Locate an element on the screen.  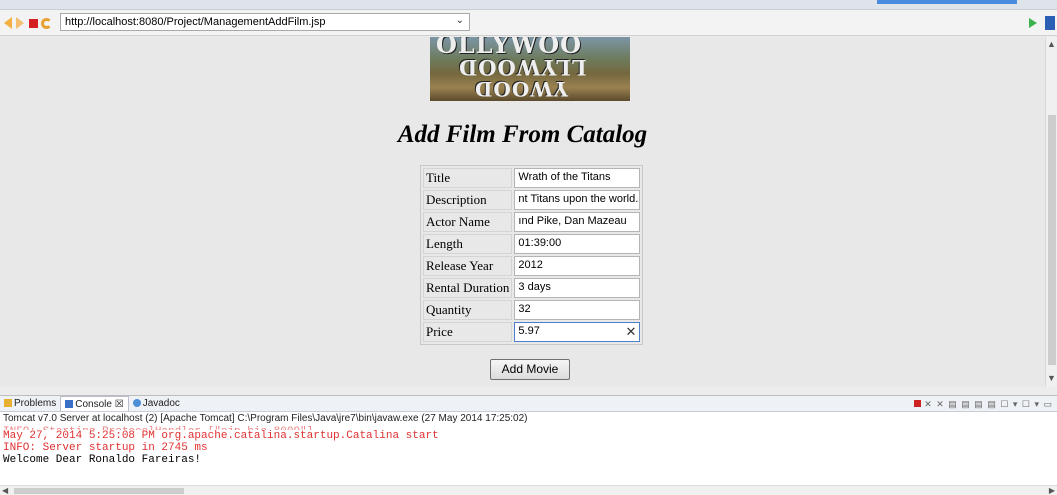
perspective-icon is located at coordinates (1050, 23).